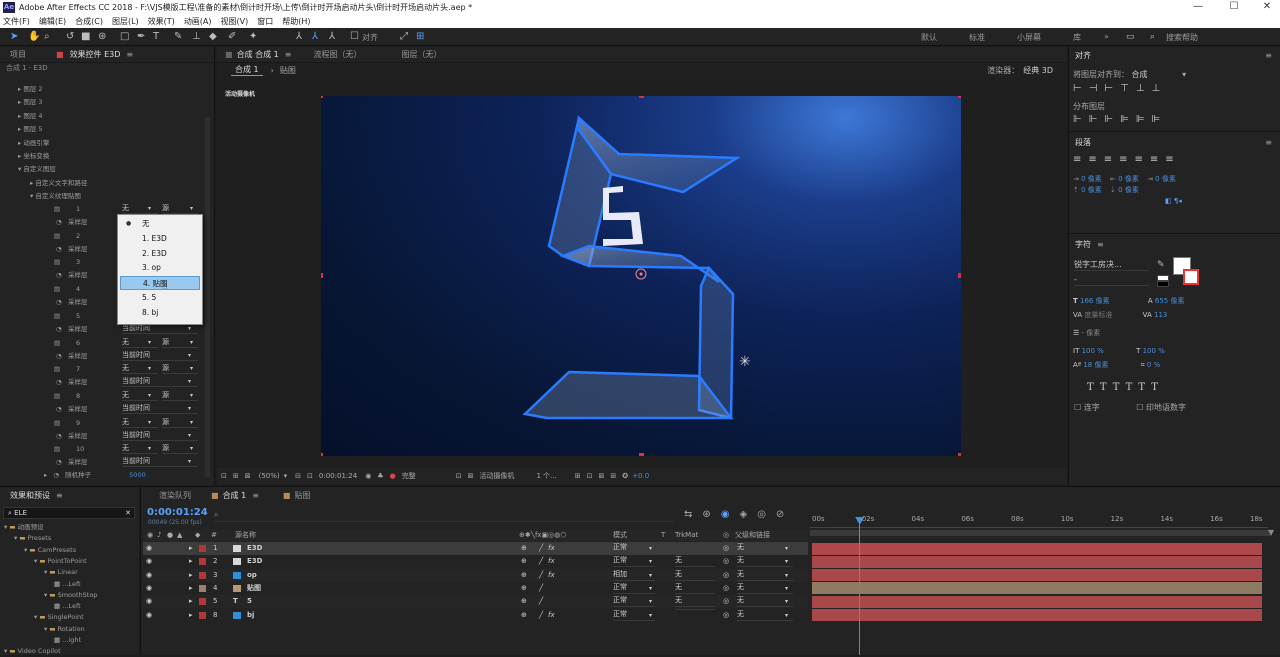 The height and width of the screenshot is (657, 1280). What do you see at coordinates (475, 615) in the screenshot?
I see `timeline-layer-row: ◉ ▸ 8 bj ⊕ ╱ fx 正常 ▾ ◎ 无 ▾` at bounding box center [475, 615].